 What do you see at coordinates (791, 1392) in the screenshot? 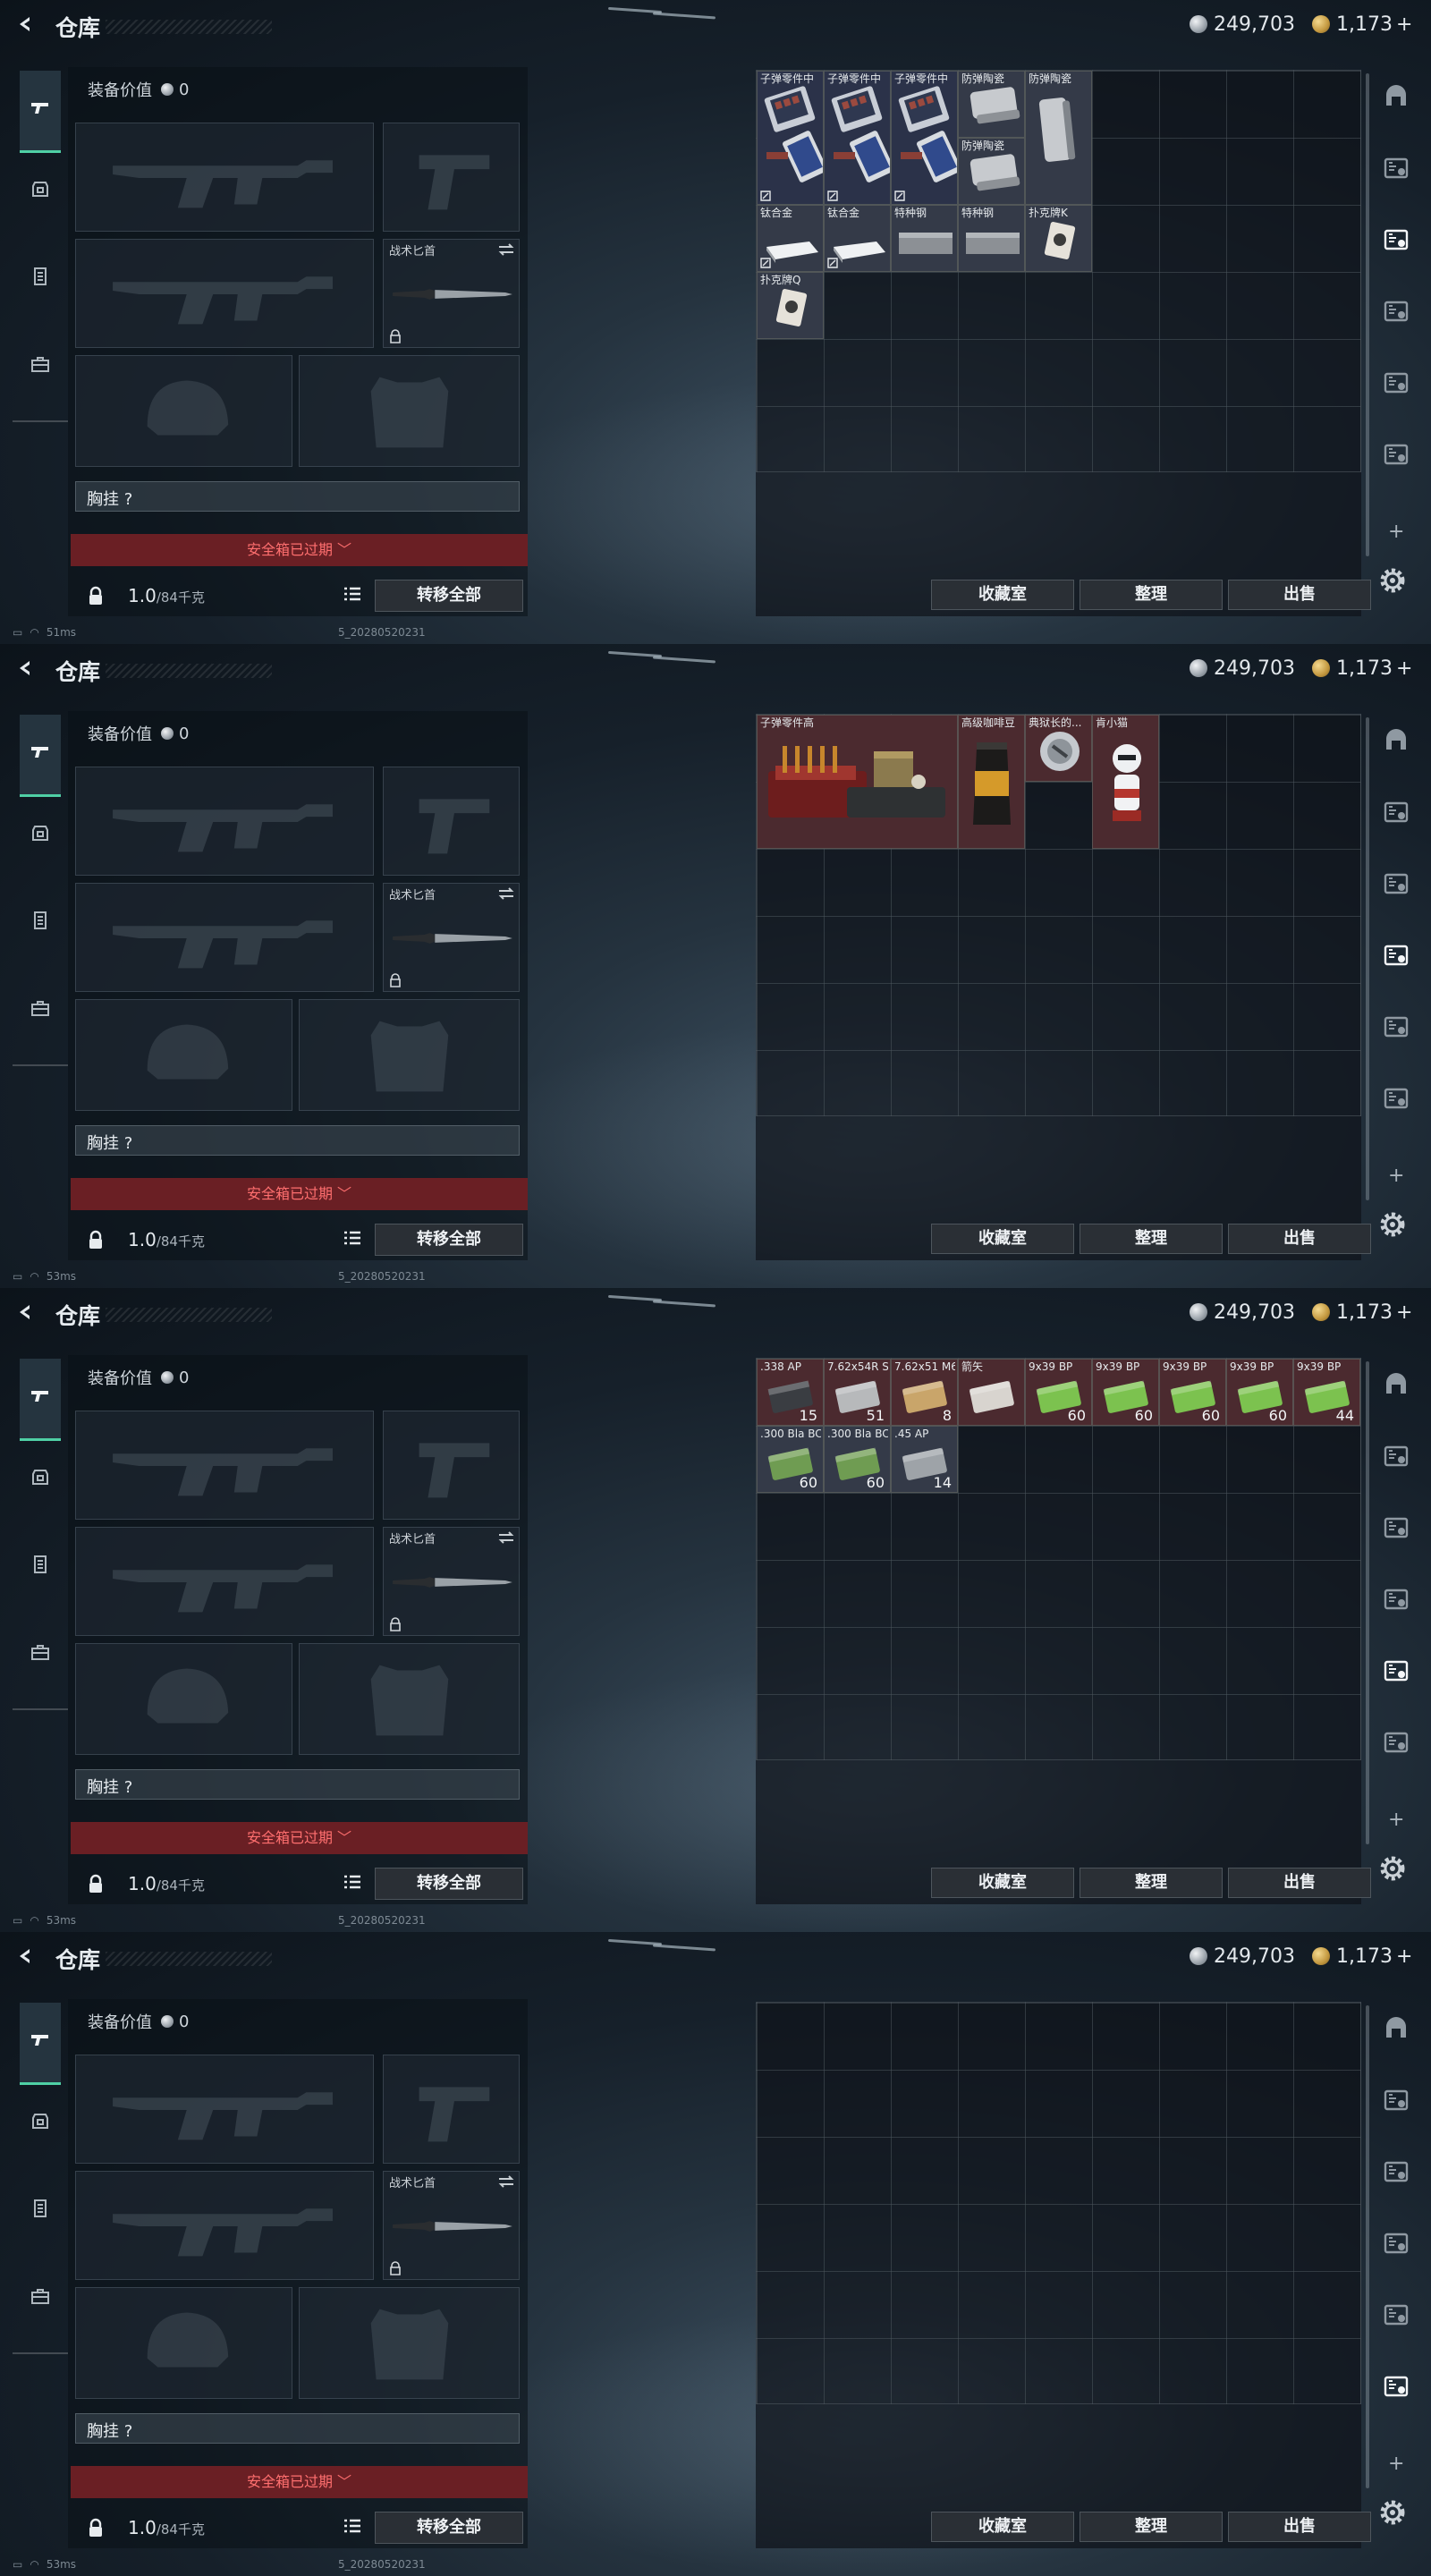
I see `stash-item: .338 AP 15` at bounding box center [791, 1392].